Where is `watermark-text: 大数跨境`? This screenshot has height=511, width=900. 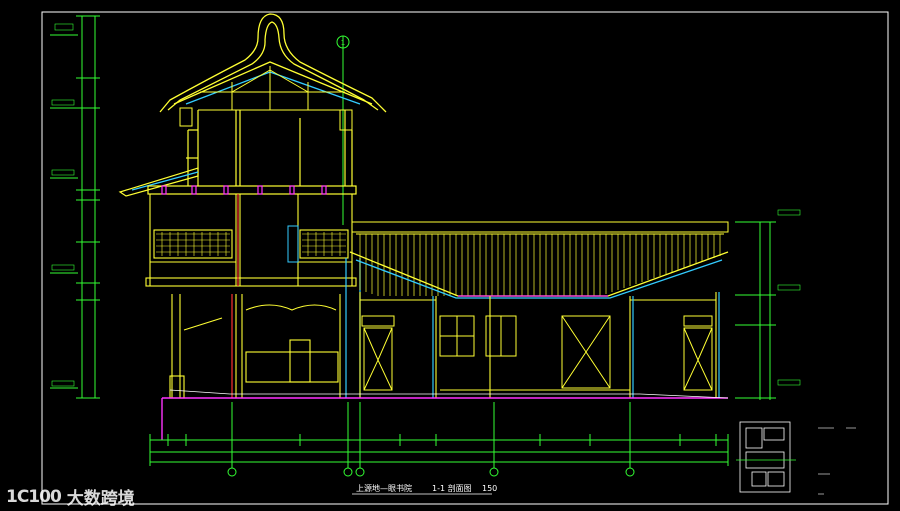 watermark-text: 大数跨境 is located at coordinates (100, 499).